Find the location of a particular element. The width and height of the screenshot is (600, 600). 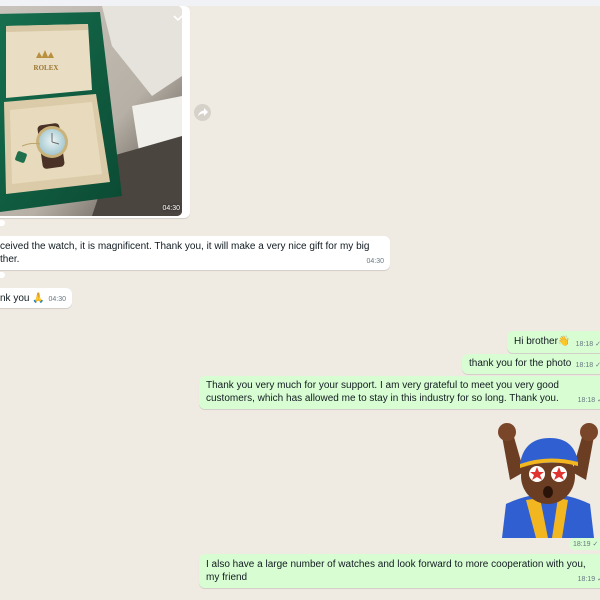

outgoing-message: Hi brother👋 18:18 ✓ is located at coordinates (553, 342).